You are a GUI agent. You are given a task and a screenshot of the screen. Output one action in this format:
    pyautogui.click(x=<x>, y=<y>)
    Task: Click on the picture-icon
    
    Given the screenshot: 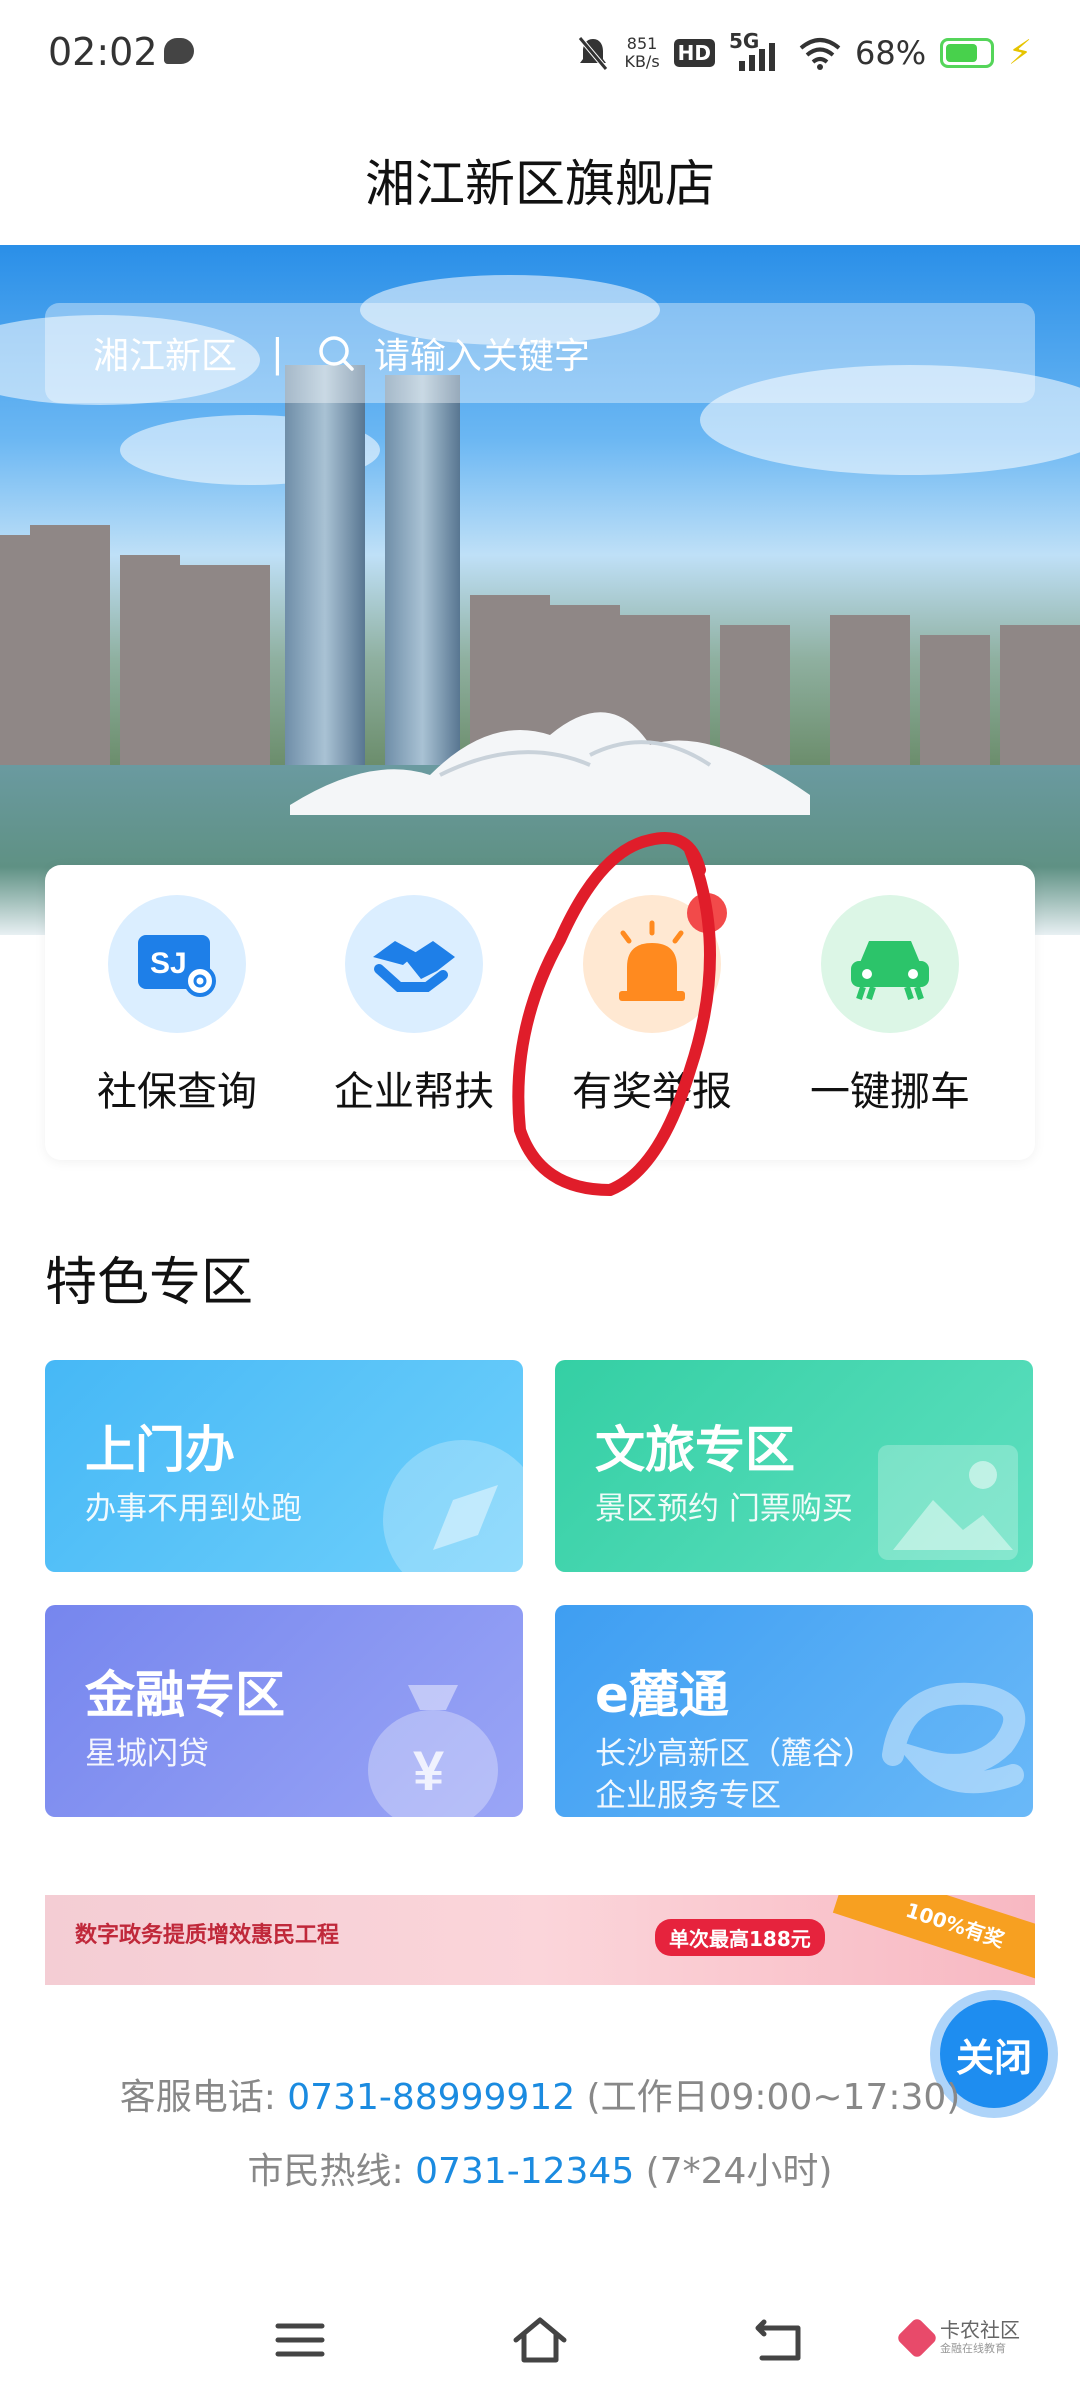 What is the action you would take?
    pyautogui.click(x=948, y=1502)
    